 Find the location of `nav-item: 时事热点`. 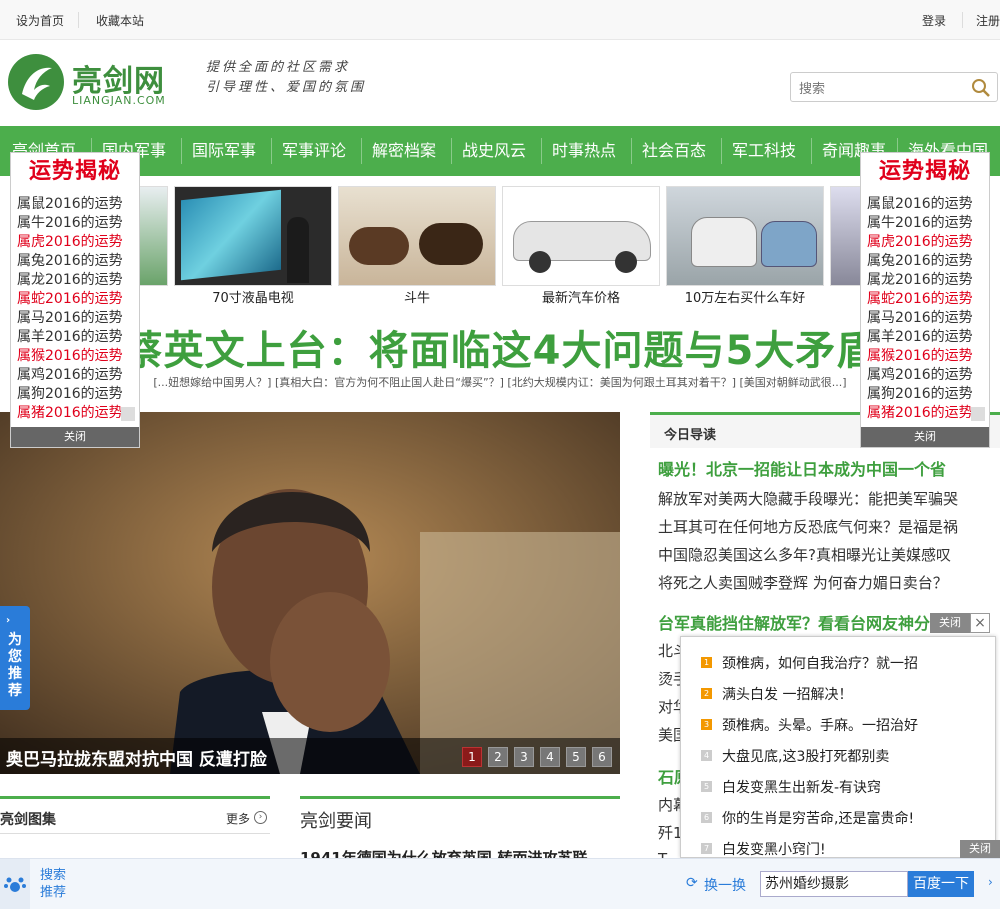

nav-item: 时事热点 is located at coordinates (584, 151).